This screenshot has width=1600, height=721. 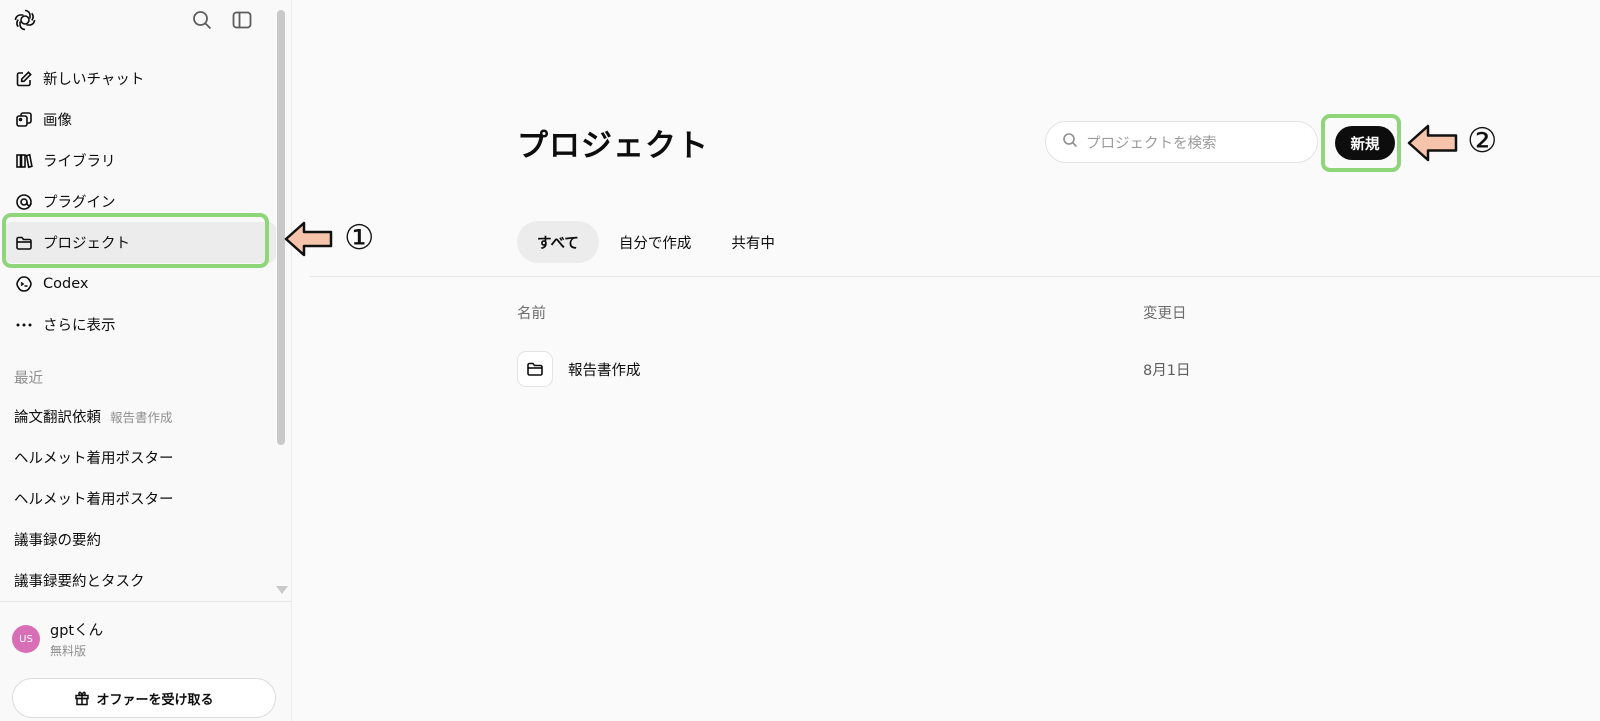 I want to click on recent-item: 論文翻訳依頼 報告書作成, so click(x=140, y=416).